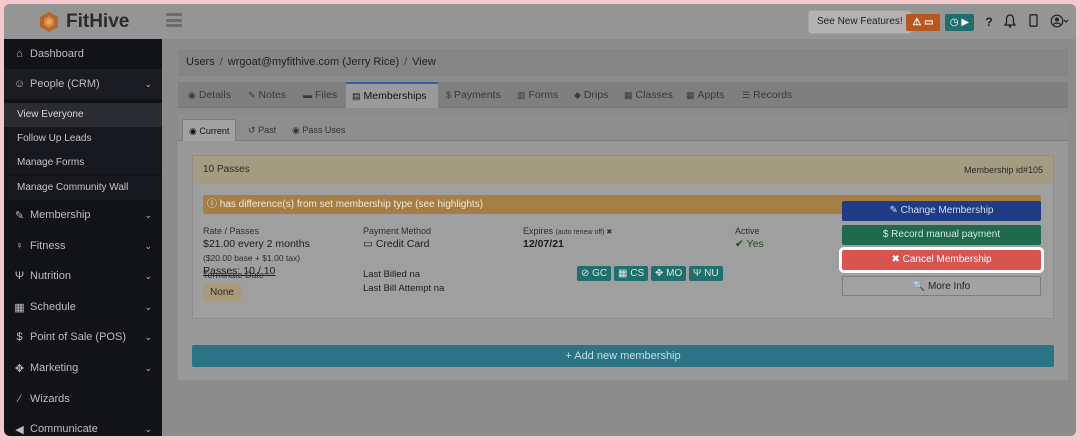  What do you see at coordinates (64, 429) in the screenshot?
I see `sidebar-item-label: Communicate` at bounding box center [64, 429].